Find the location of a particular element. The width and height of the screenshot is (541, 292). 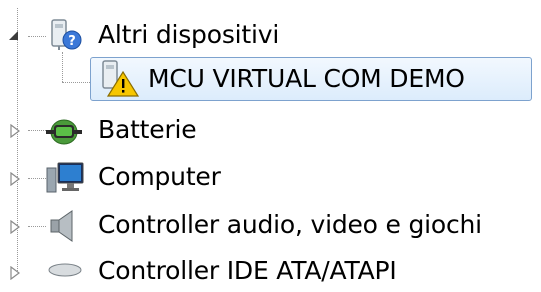

expanded-triangle-icon is located at coordinates (14, 36).